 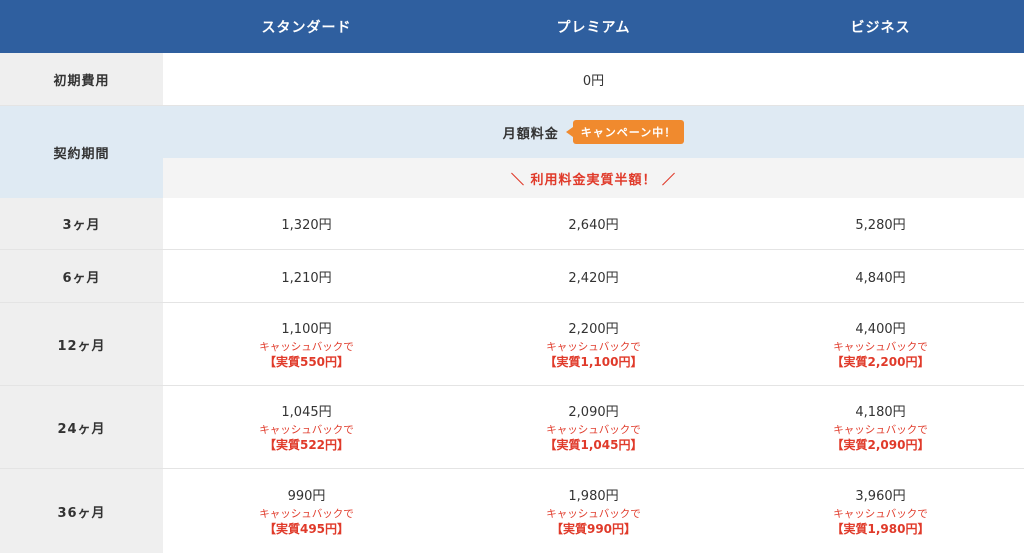 What do you see at coordinates (306, 225) in the screenshot?
I see `price-standard: 1,320円` at bounding box center [306, 225].